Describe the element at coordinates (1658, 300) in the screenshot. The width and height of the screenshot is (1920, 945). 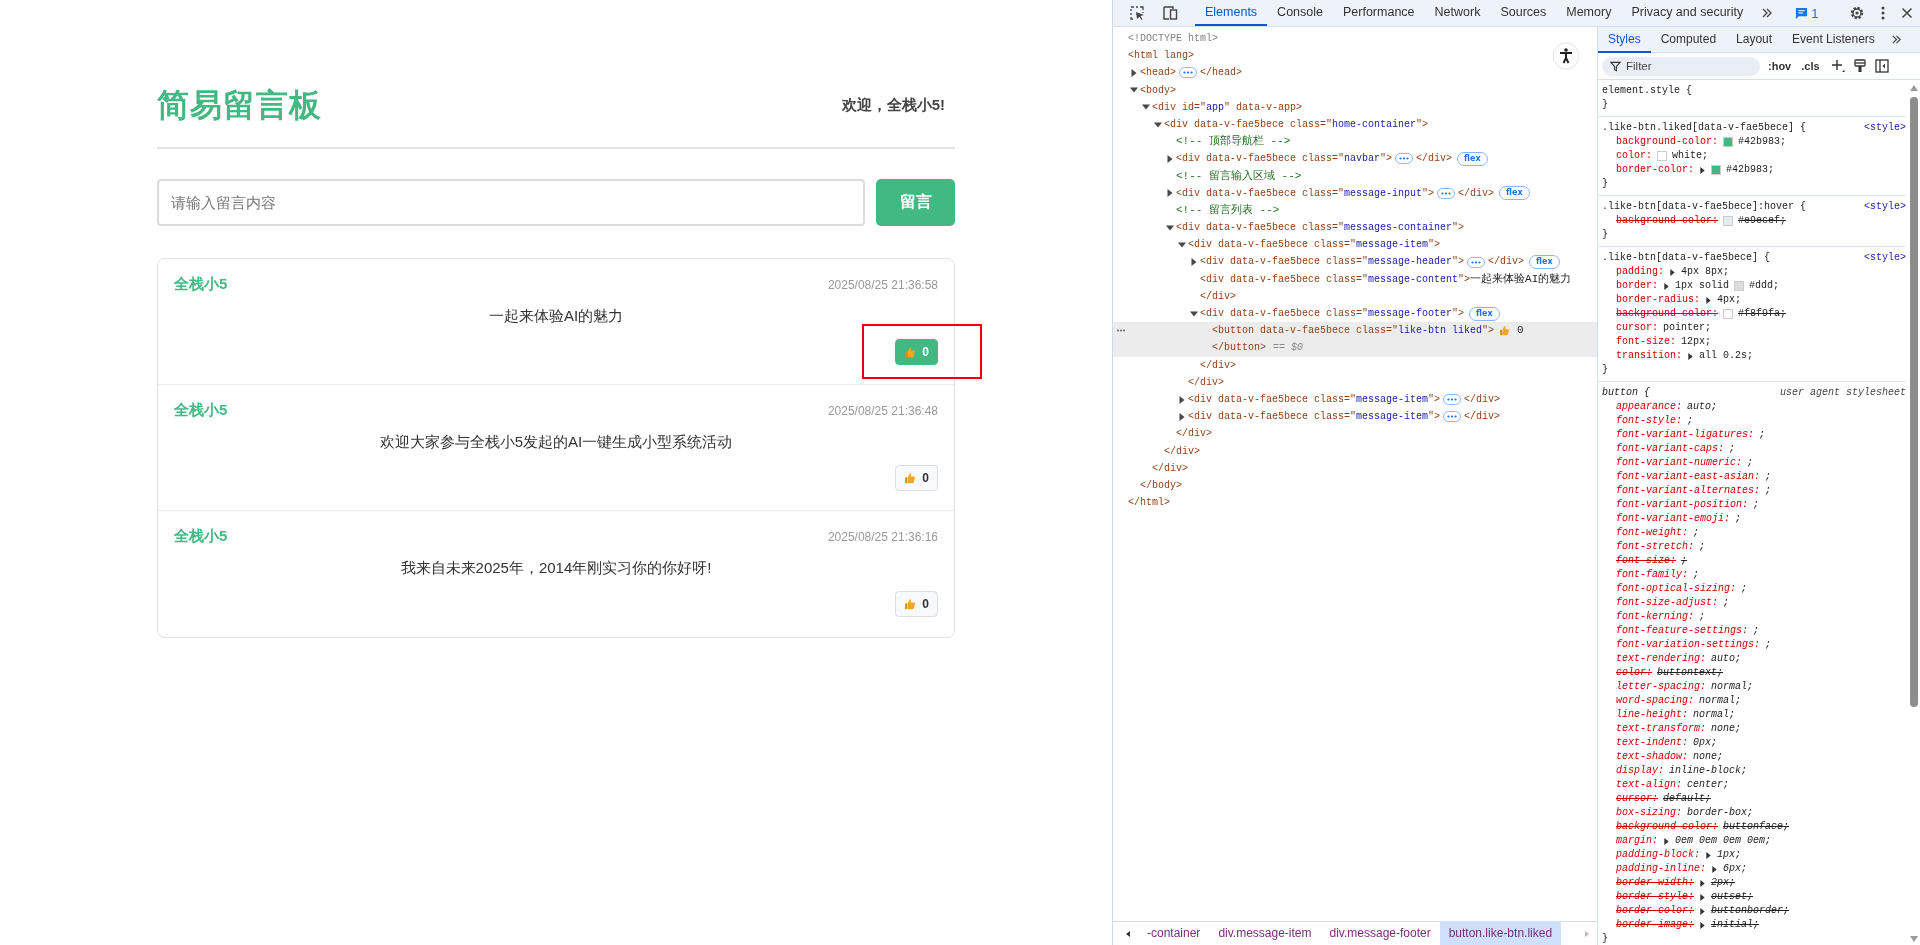
I see `property-name: border-radius:` at that location.